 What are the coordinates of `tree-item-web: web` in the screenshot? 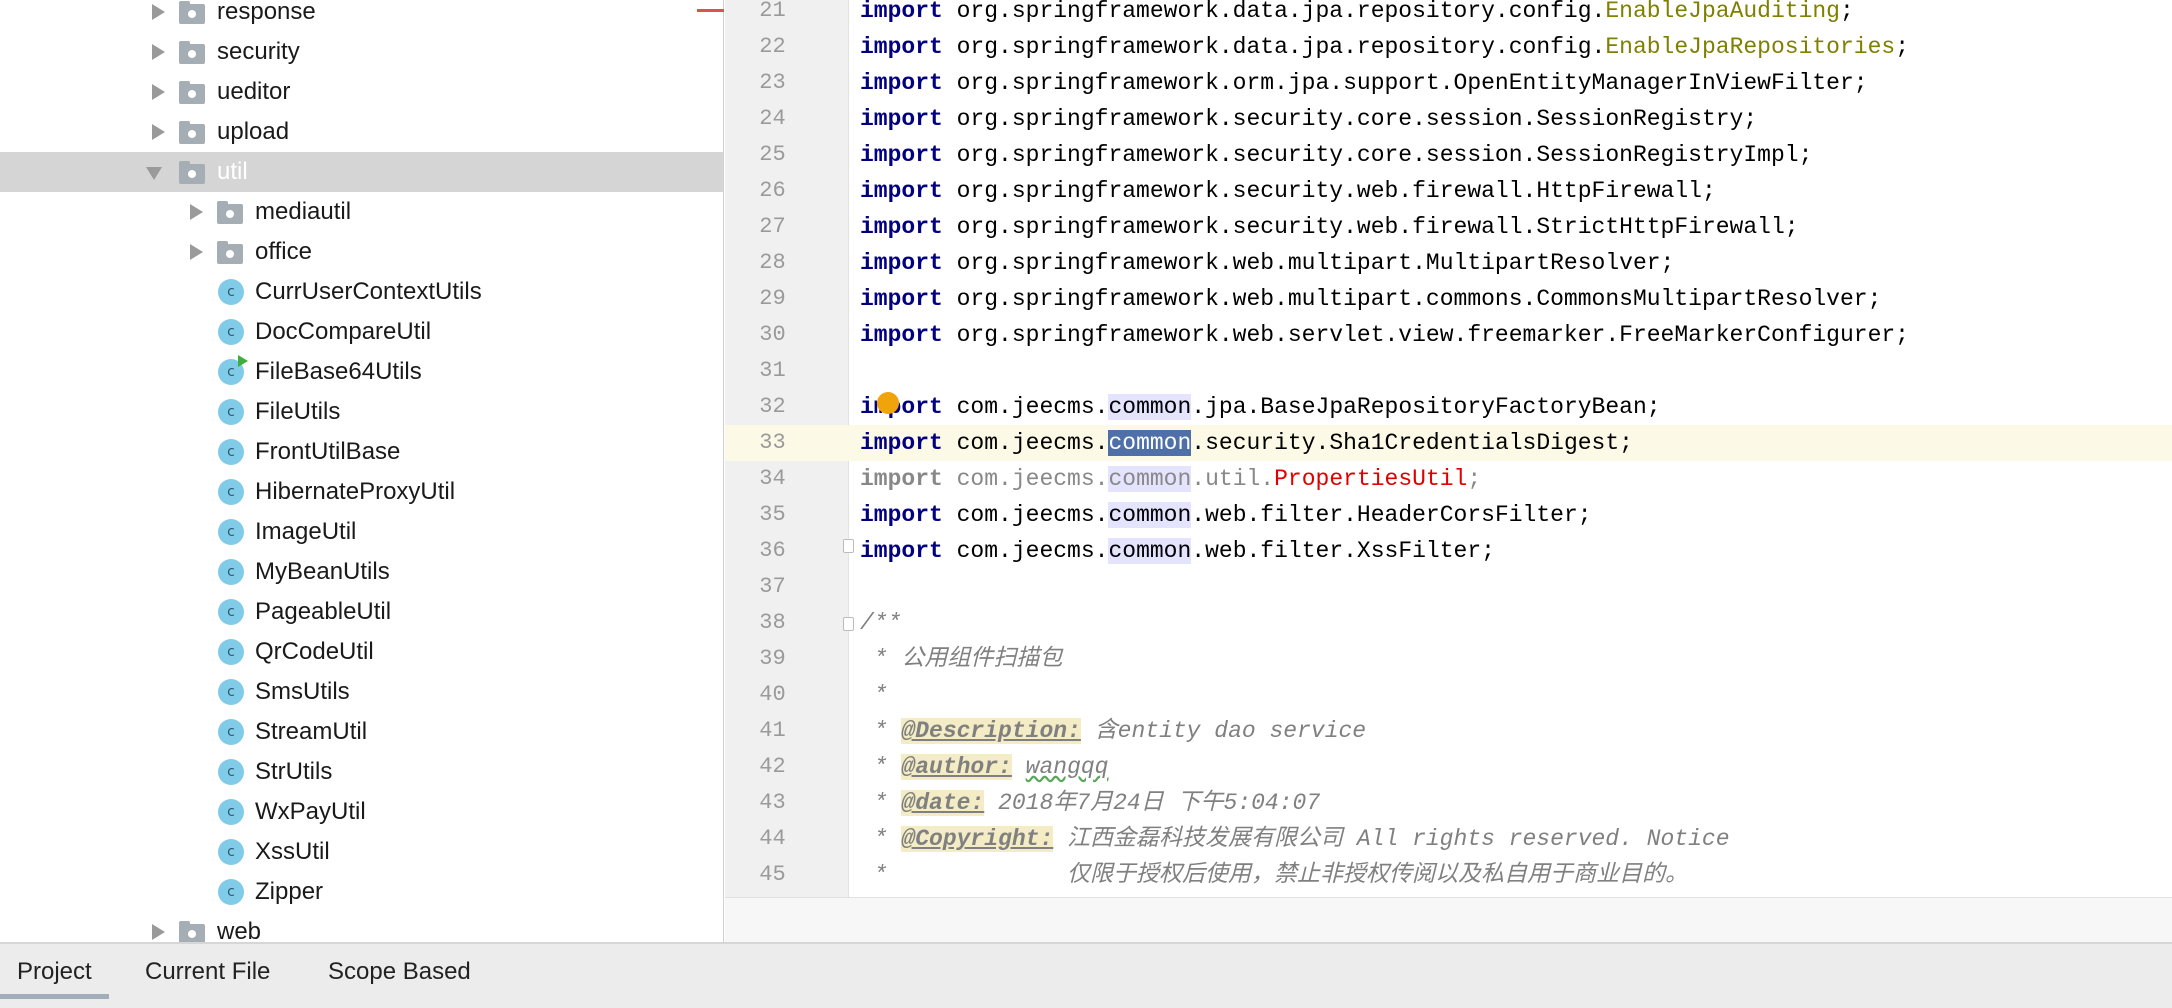 It's located at (361, 927).